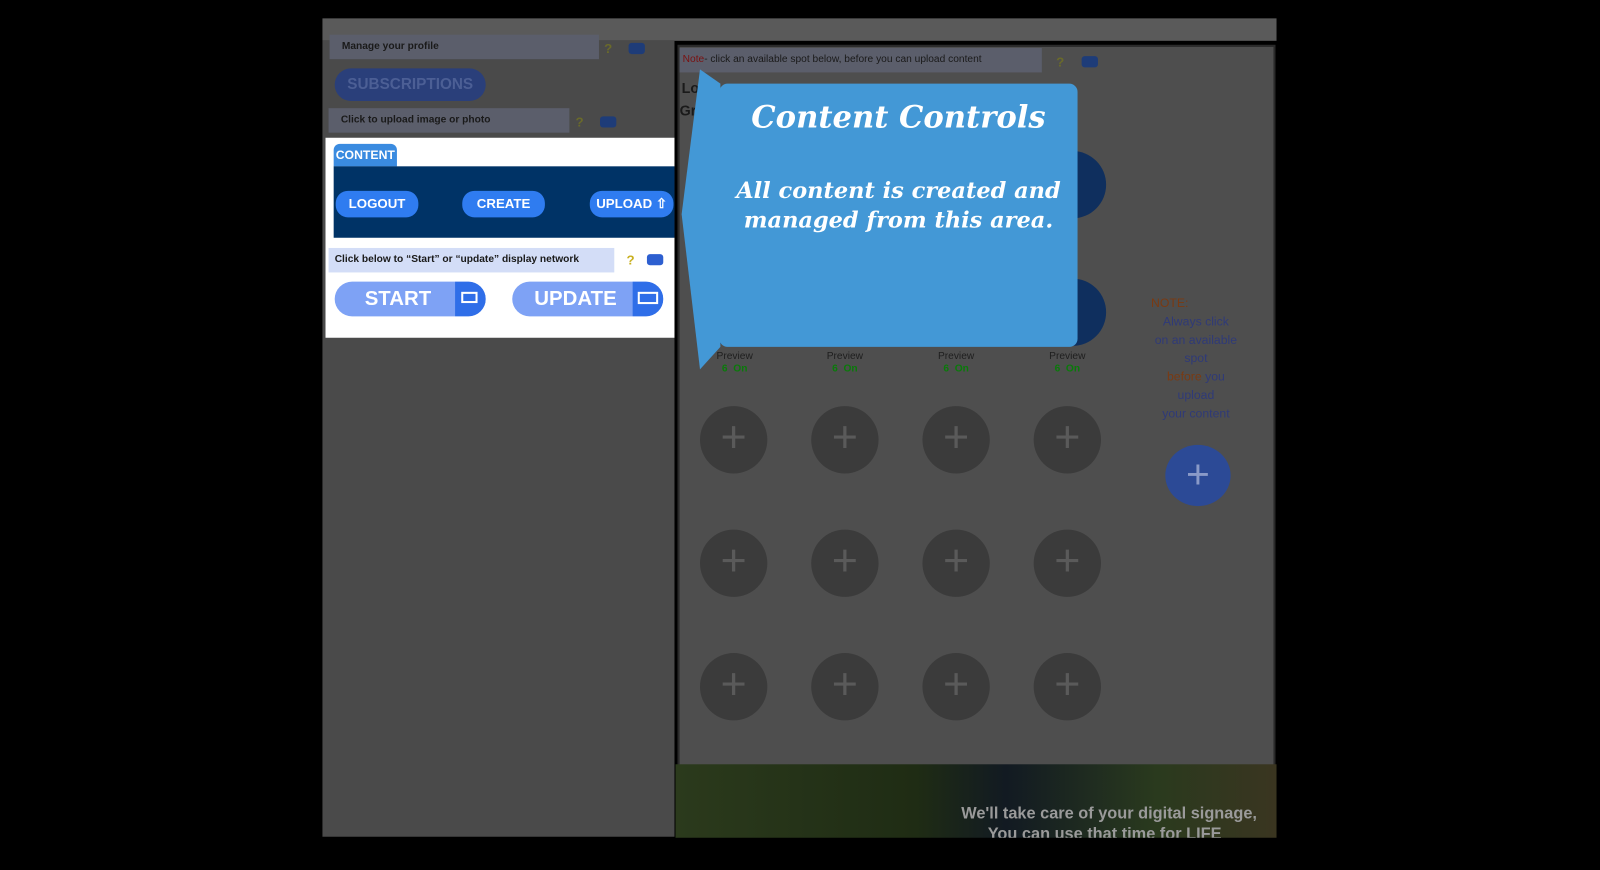 The height and width of the screenshot is (870, 1600). Describe the element at coordinates (1109, 814) in the screenshot. I see `banner-line1: We'll take care of your digital signage,` at that location.